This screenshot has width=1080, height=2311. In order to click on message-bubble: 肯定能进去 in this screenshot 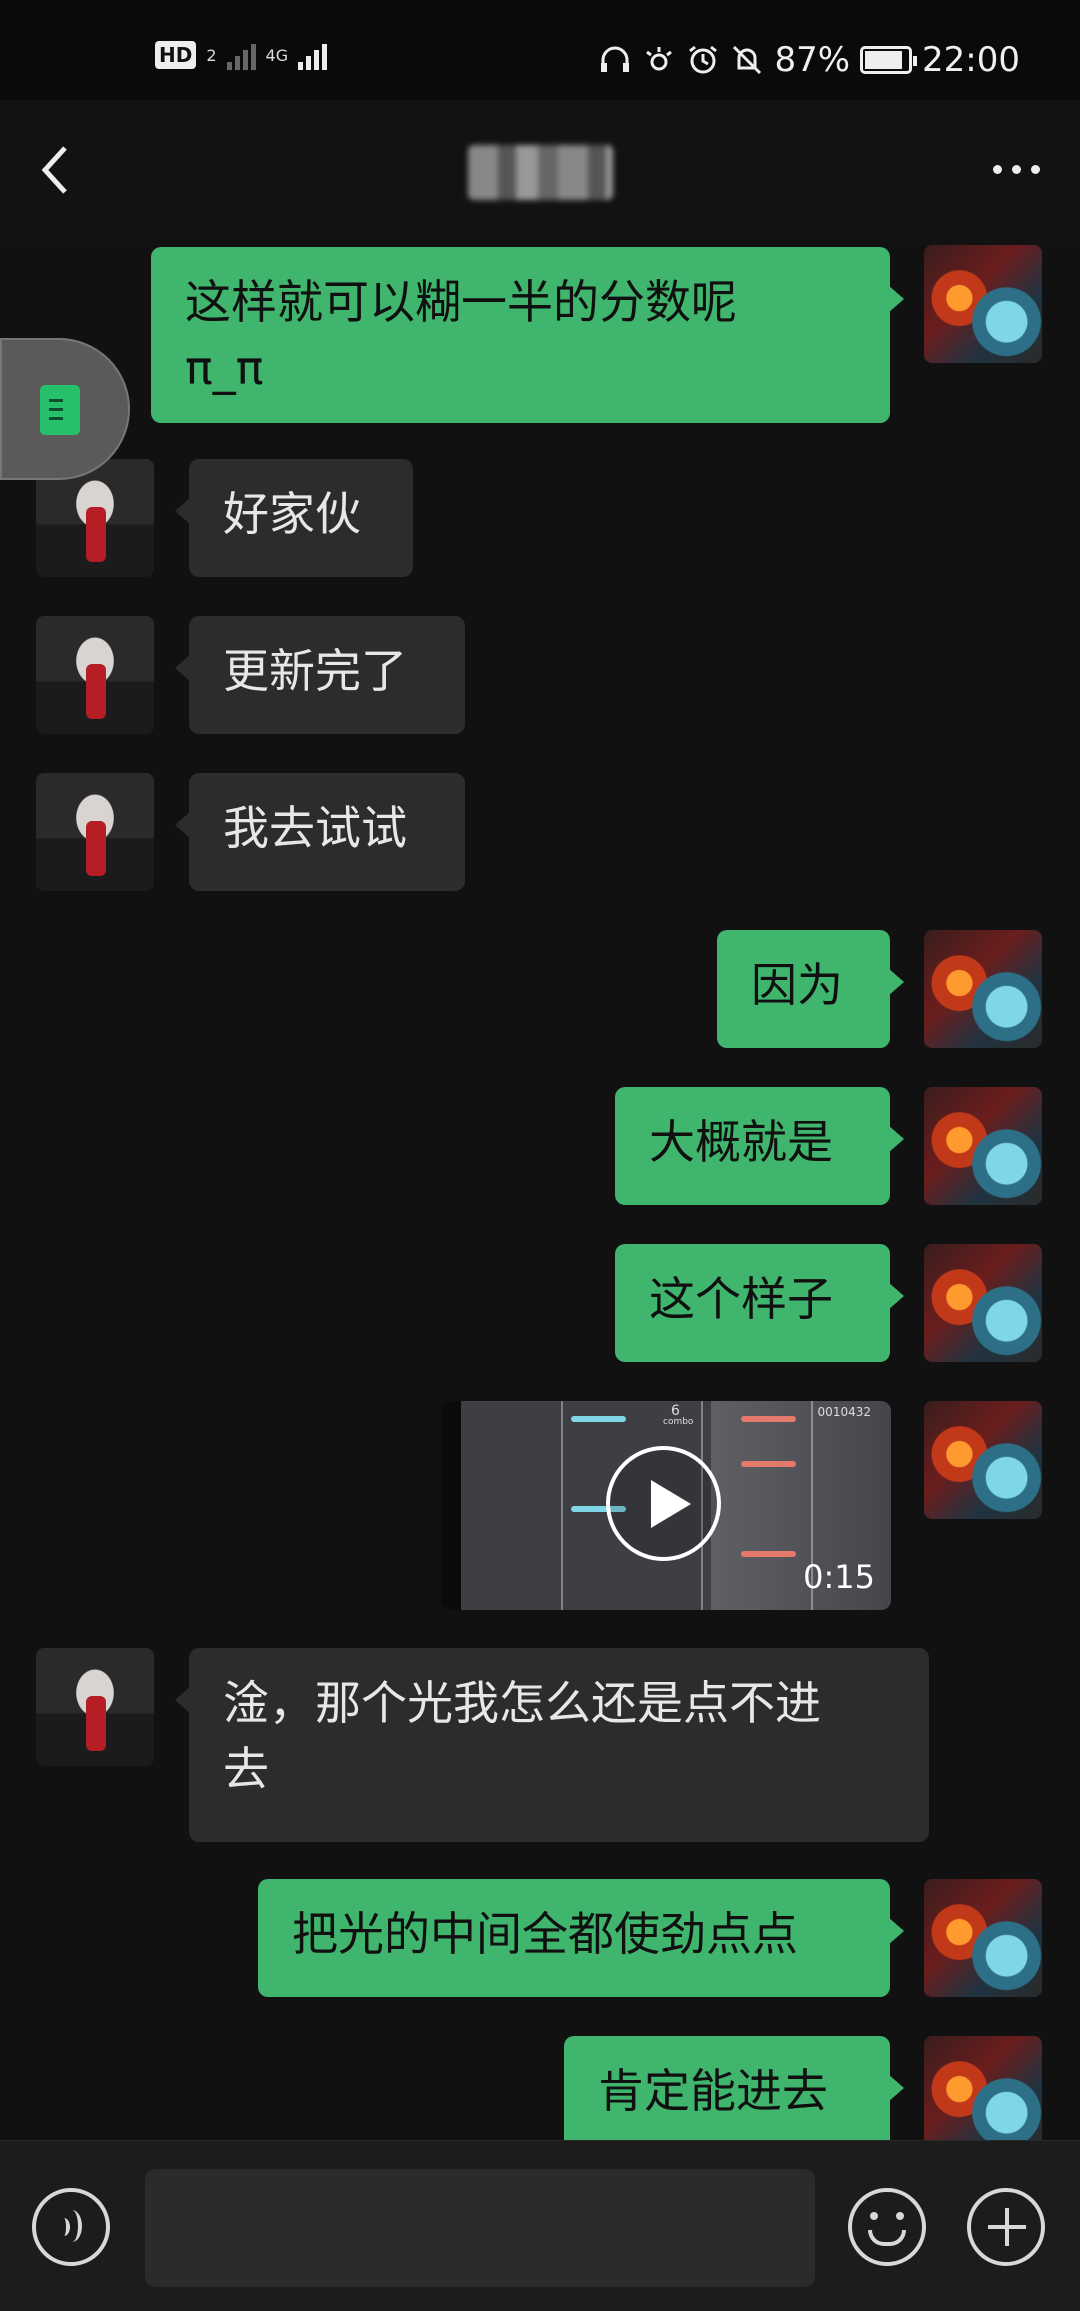, I will do `click(734, 2088)`.